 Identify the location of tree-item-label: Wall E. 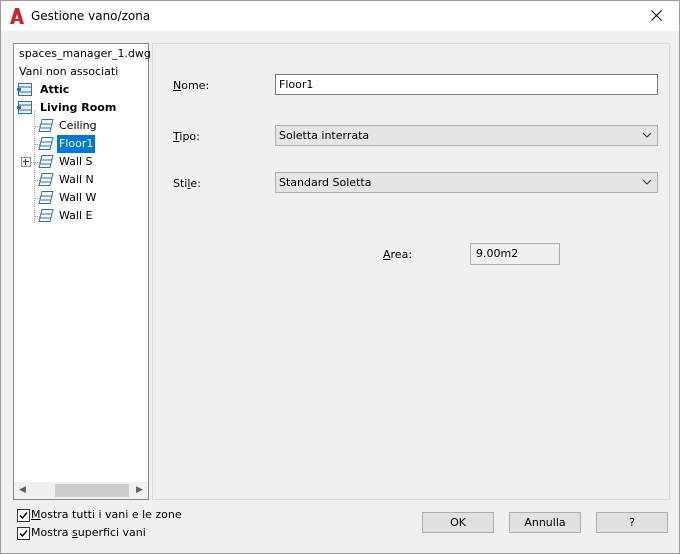
(76, 215).